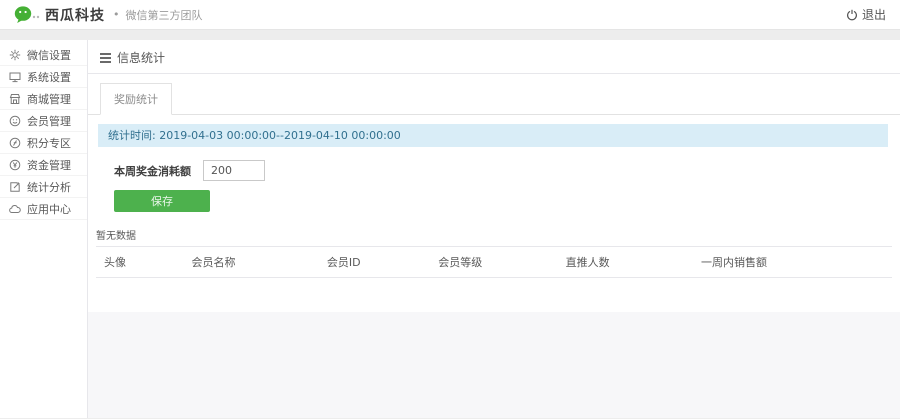 The height and width of the screenshot is (419, 900). I want to click on stats-icon, so click(15, 187).